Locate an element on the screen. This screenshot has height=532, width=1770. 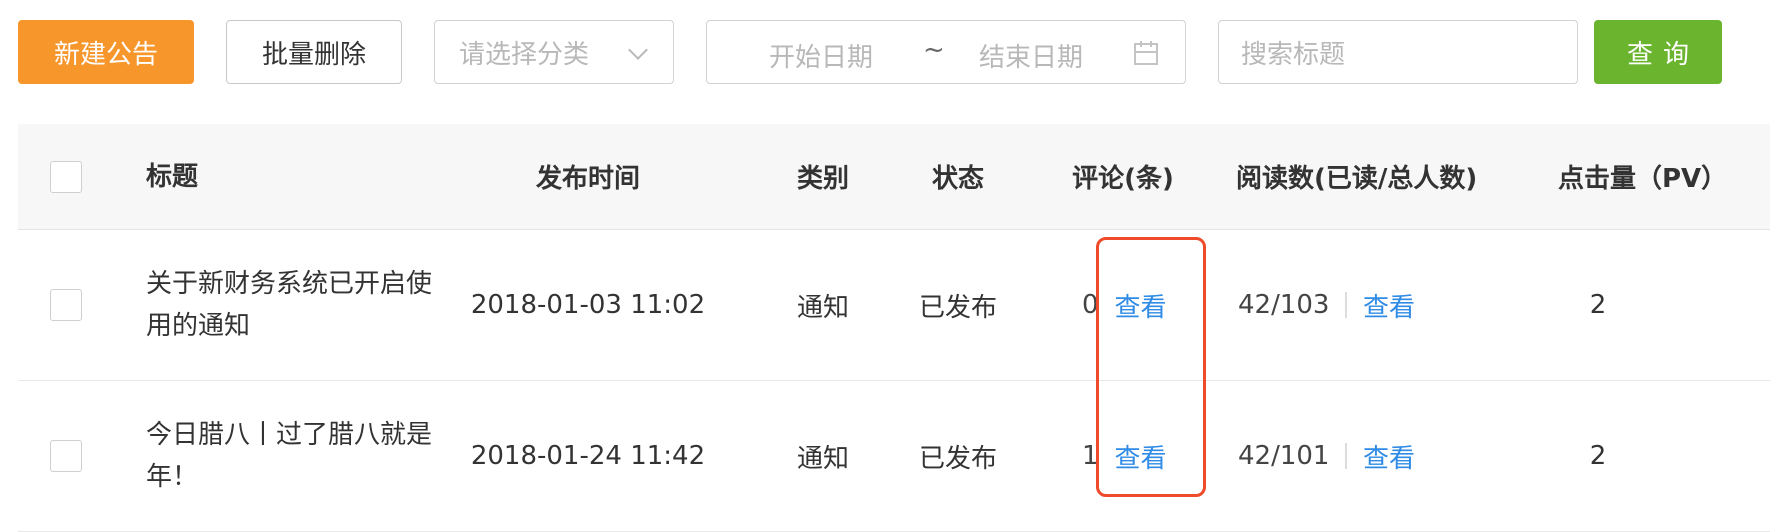
query-button: 查询 is located at coordinates (1658, 52).